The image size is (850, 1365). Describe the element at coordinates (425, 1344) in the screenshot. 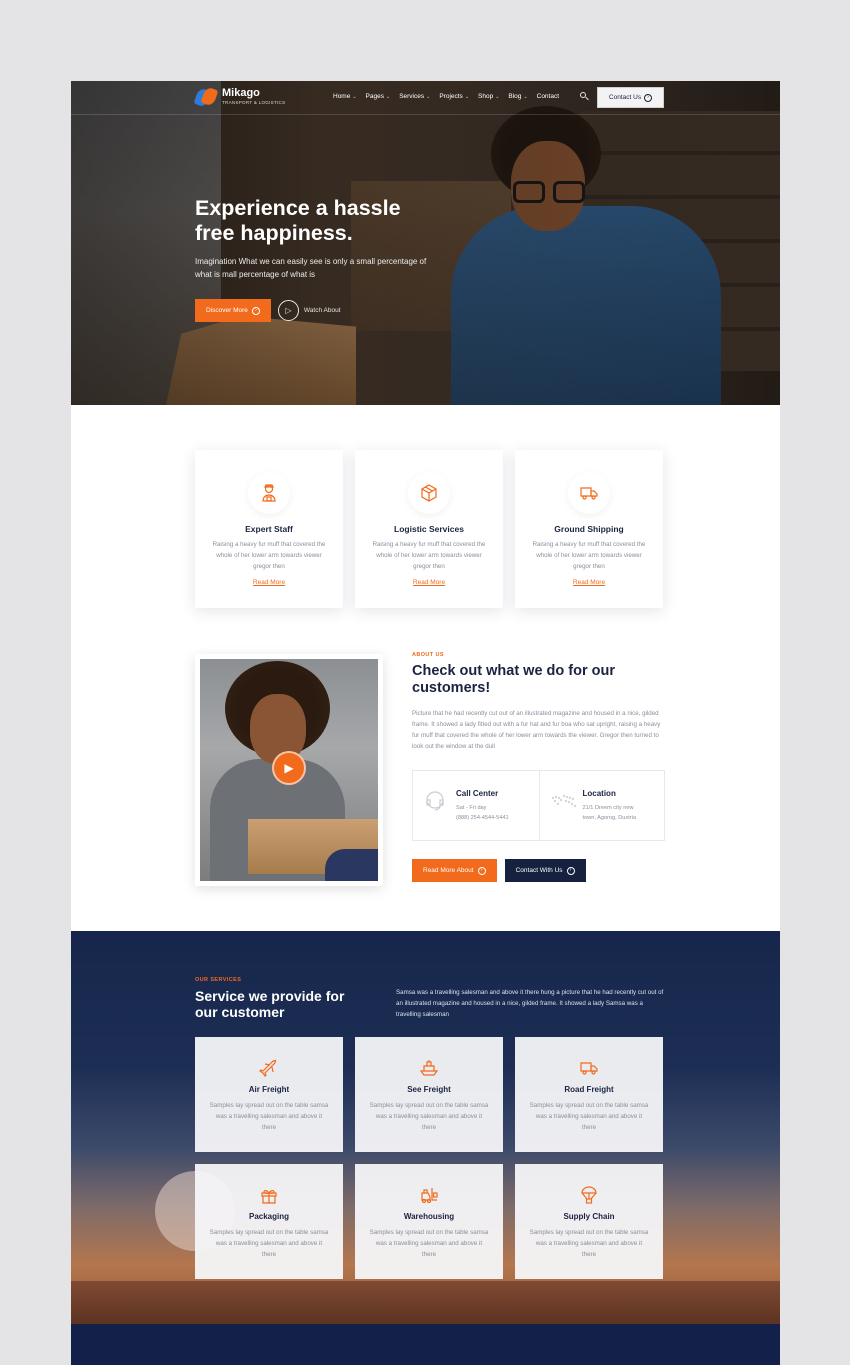

I see `footer-band` at that location.